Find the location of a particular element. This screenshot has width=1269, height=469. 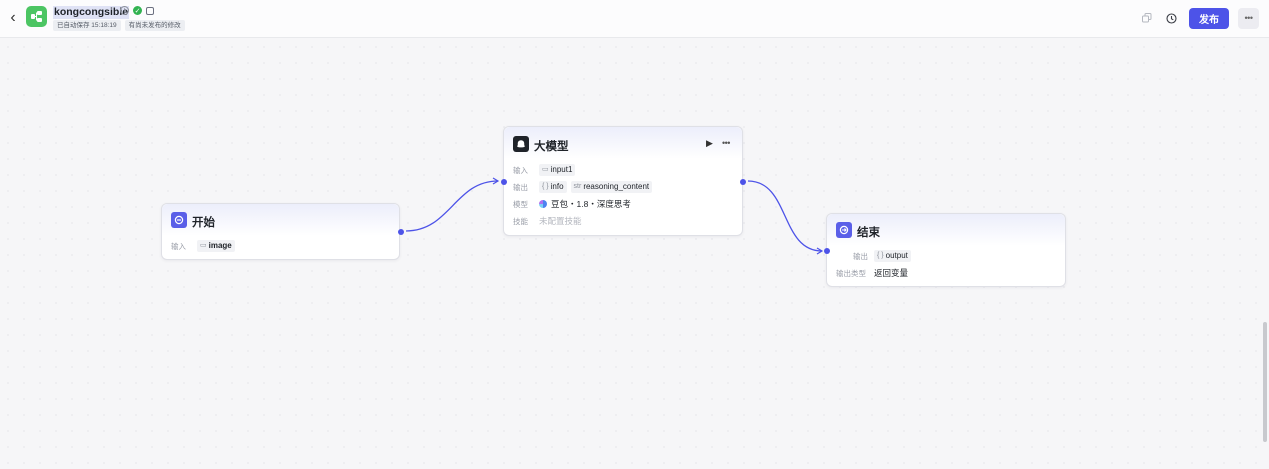

start-icon is located at coordinates (179, 220).